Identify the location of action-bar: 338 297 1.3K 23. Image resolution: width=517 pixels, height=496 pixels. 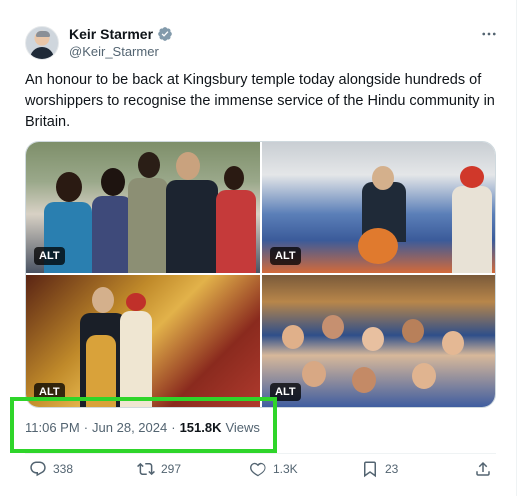
(260, 470).